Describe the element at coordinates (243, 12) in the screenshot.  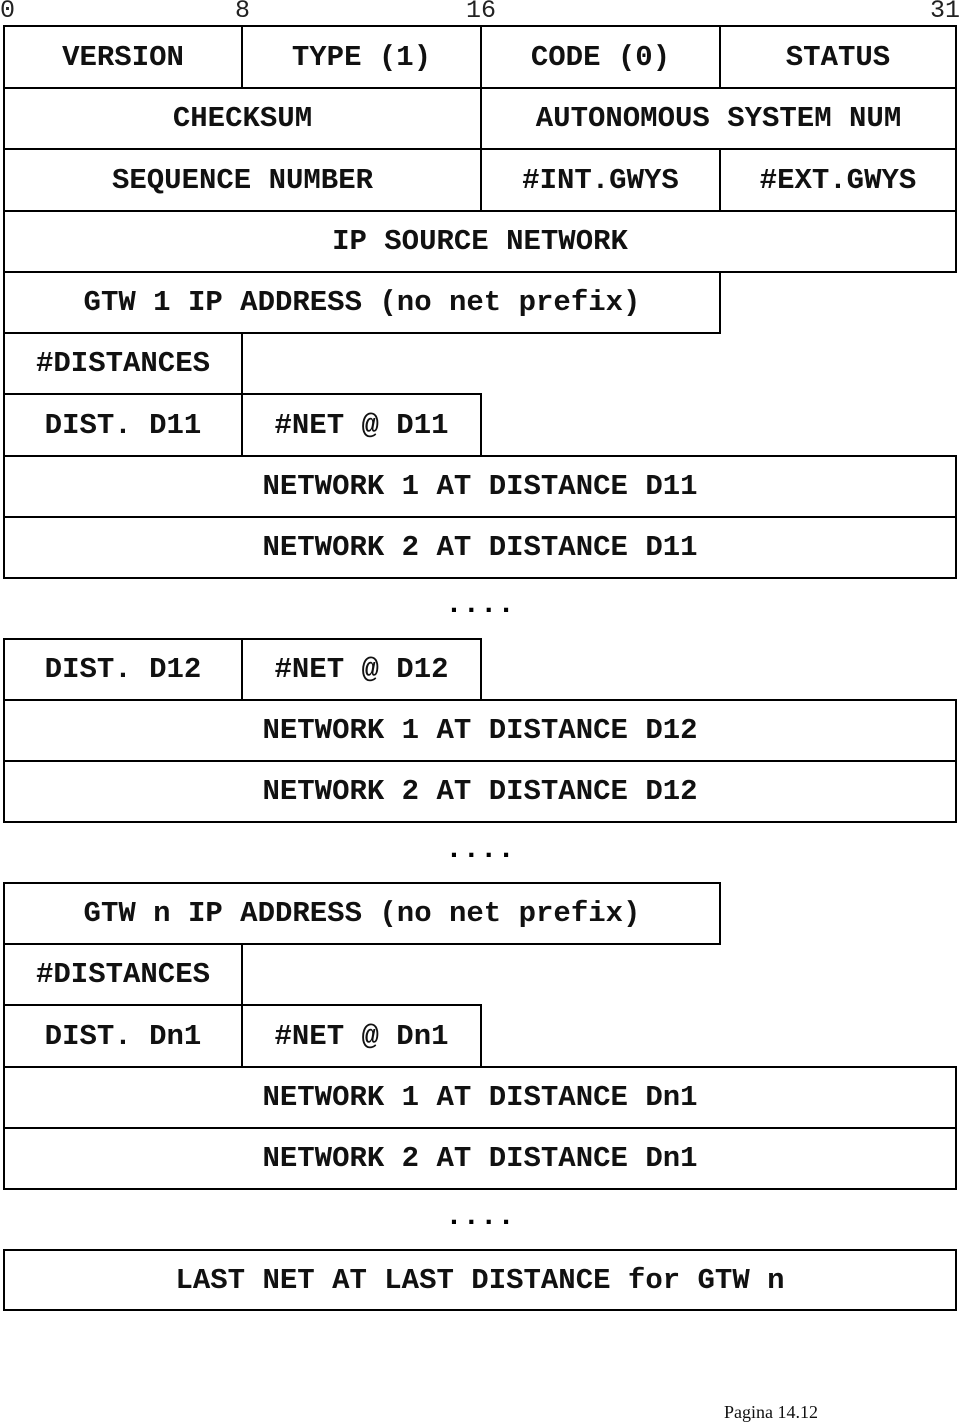
I see `bit-8-label: 8` at that location.